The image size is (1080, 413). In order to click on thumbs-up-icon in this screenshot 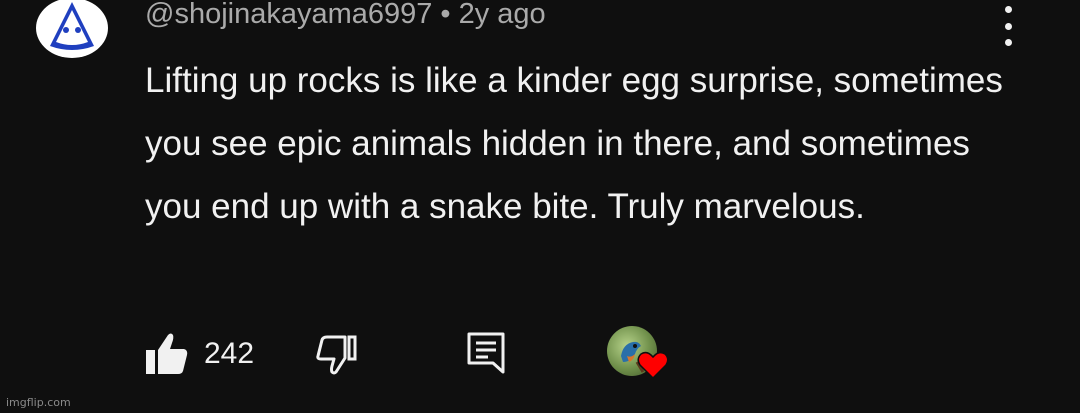, I will do `click(167, 353)`.